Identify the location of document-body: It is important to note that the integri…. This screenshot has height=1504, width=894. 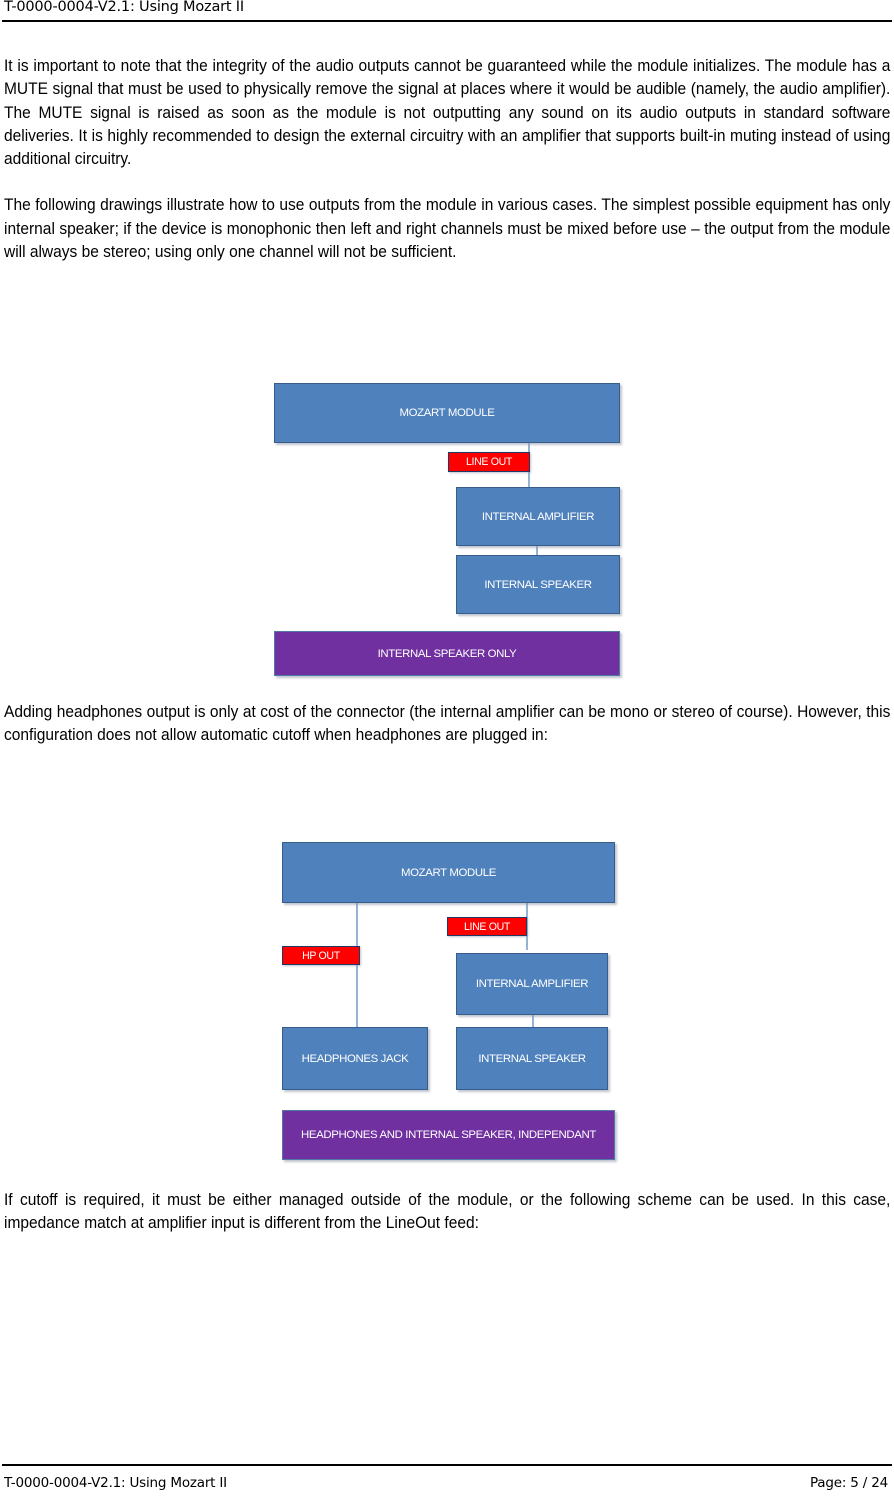
(447, 158).